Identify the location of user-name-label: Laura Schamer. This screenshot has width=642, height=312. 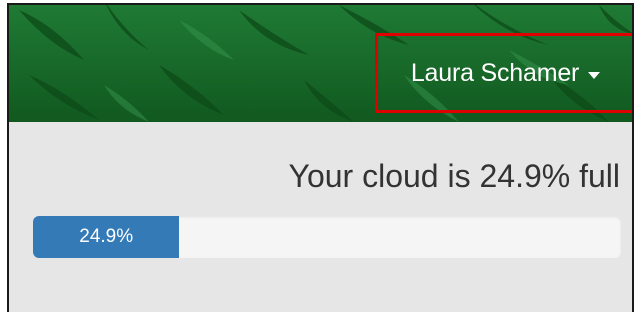
(495, 72).